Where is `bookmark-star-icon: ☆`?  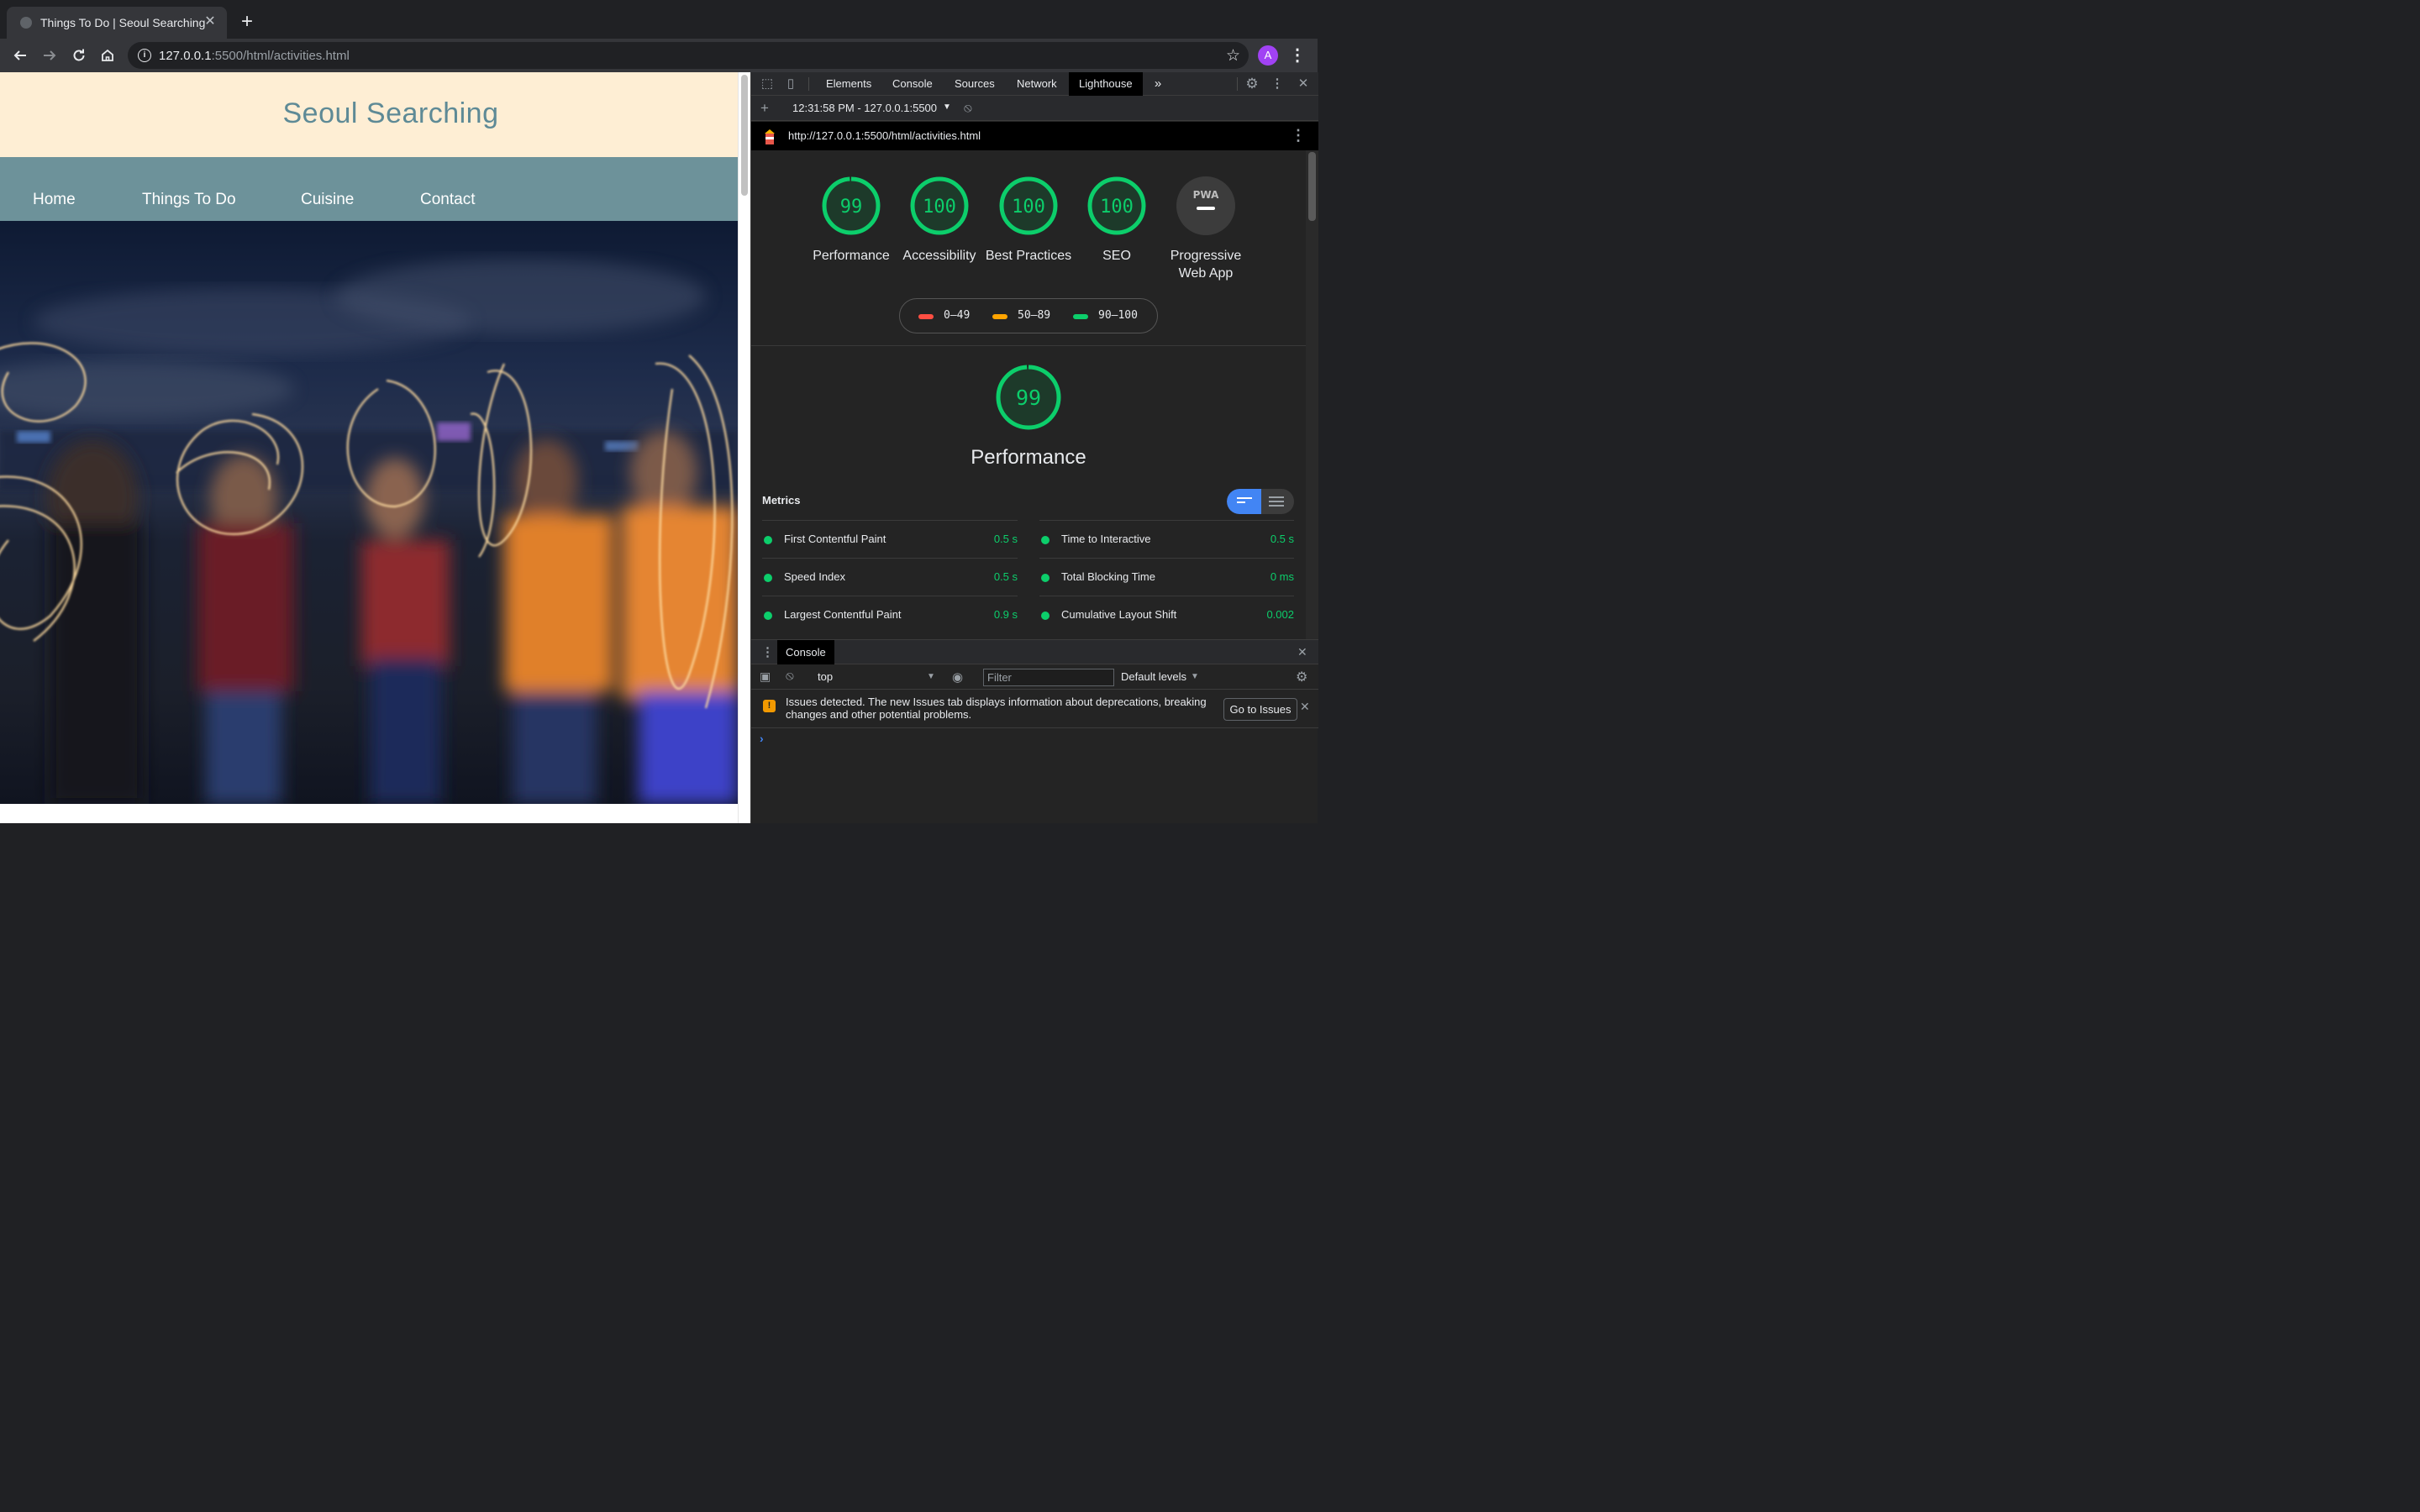 bookmark-star-icon: ☆ is located at coordinates (1233, 56).